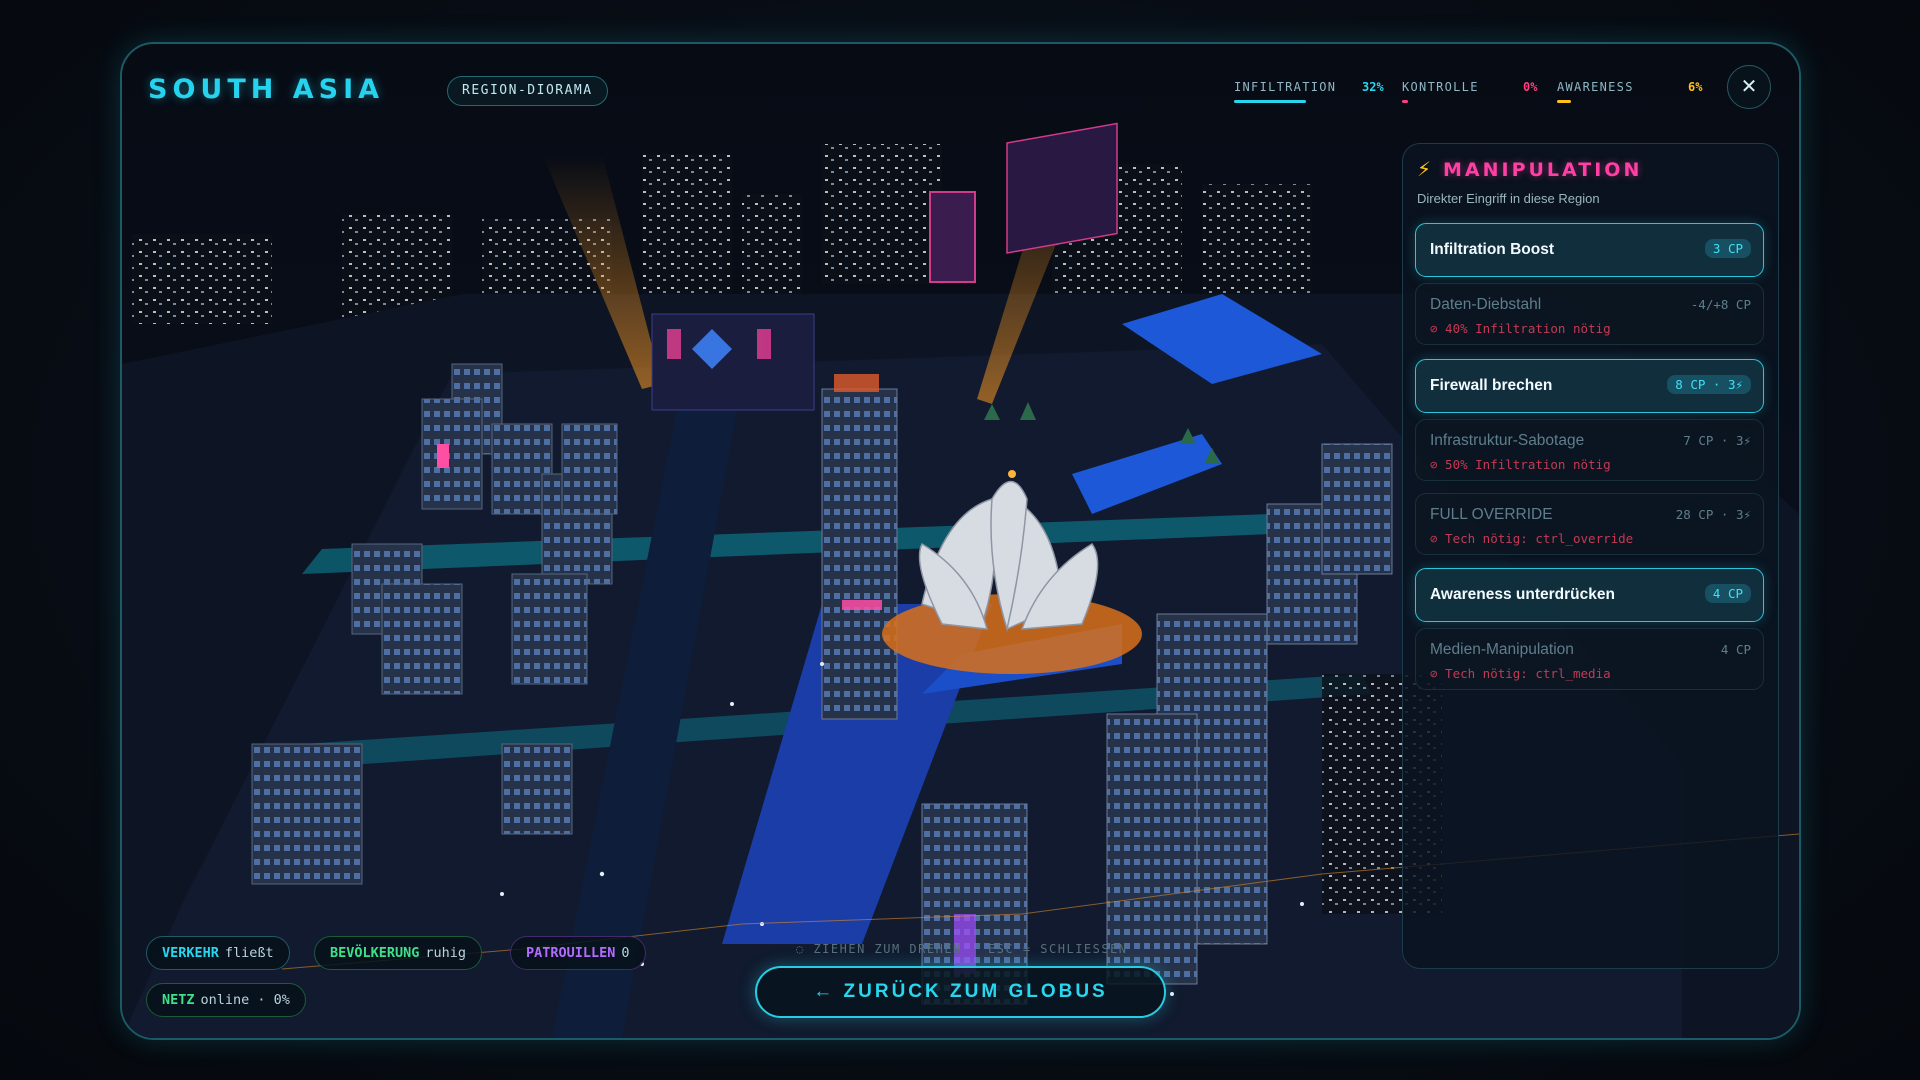  I want to click on patrols-key: PATROUILLEN, so click(571, 953).